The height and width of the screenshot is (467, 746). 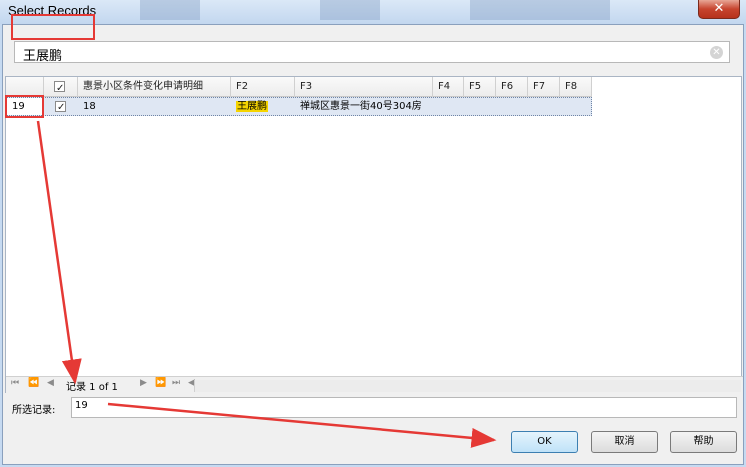 I want to click on selected-records-field: 19, so click(x=404, y=407).